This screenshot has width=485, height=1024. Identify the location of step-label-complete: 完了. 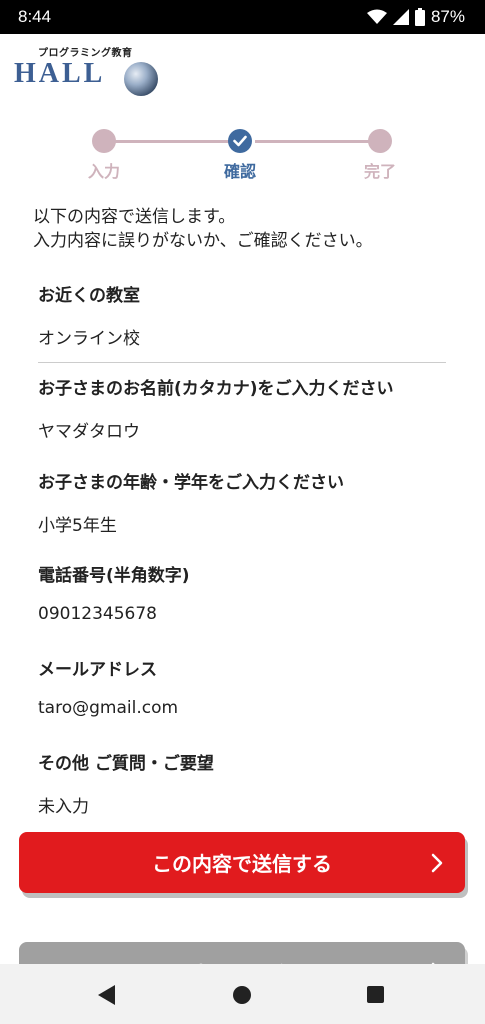
(379, 171).